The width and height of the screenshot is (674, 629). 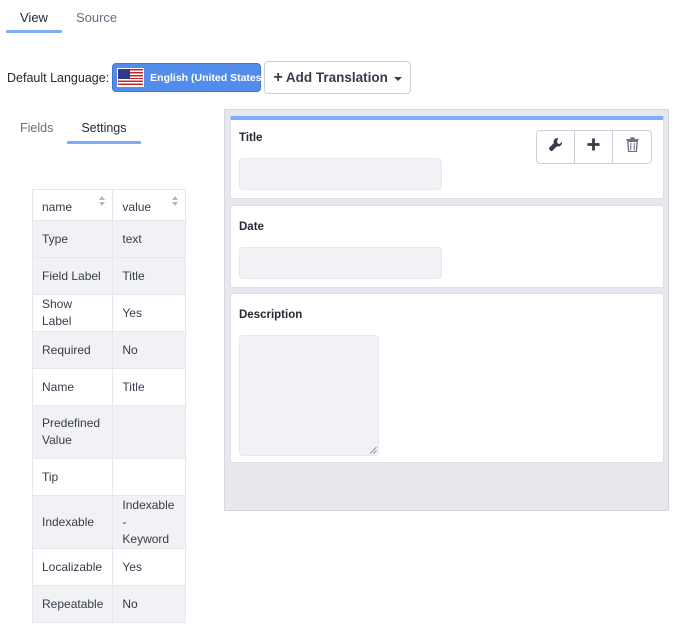 What do you see at coordinates (131, 77) in the screenshot?
I see `us-flag-icon` at bounding box center [131, 77].